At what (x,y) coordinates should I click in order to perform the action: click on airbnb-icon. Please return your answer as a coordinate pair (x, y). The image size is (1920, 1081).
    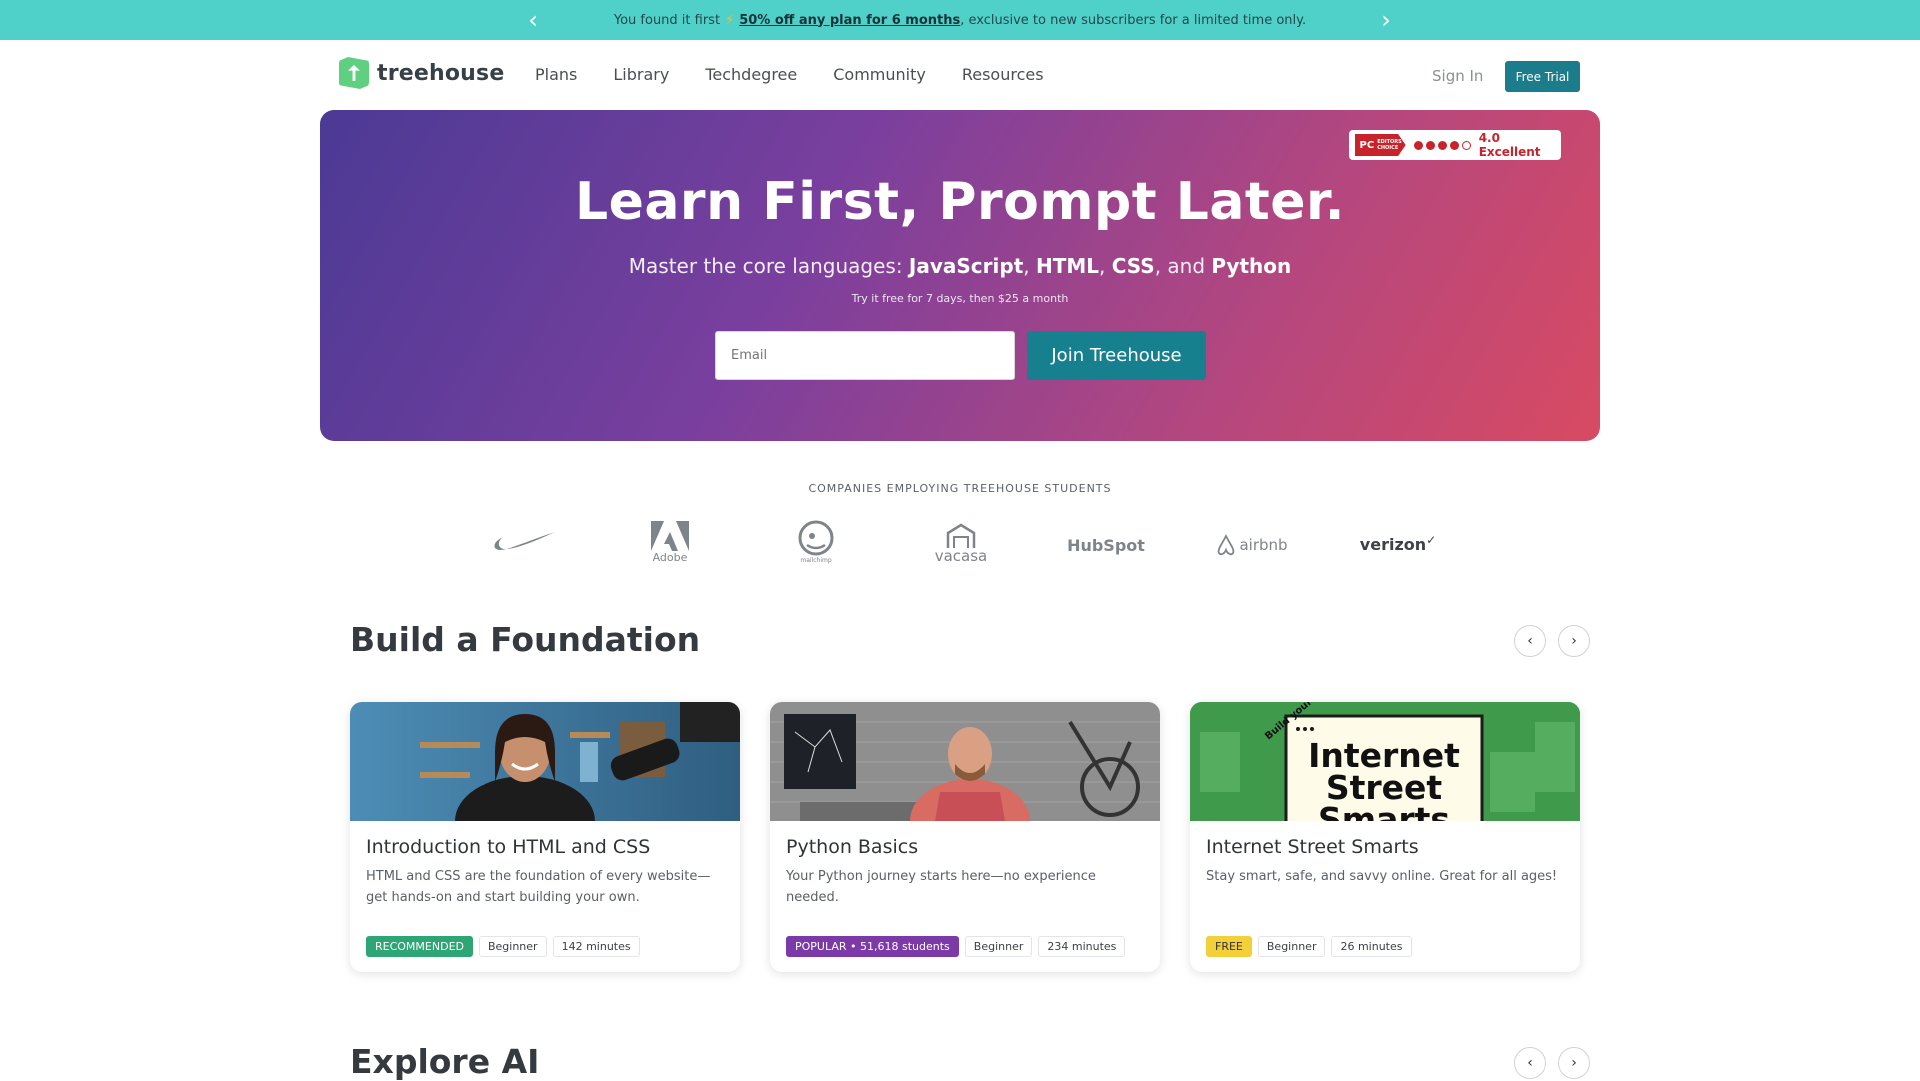
    Looking at the image, I should click on (1226, 545).